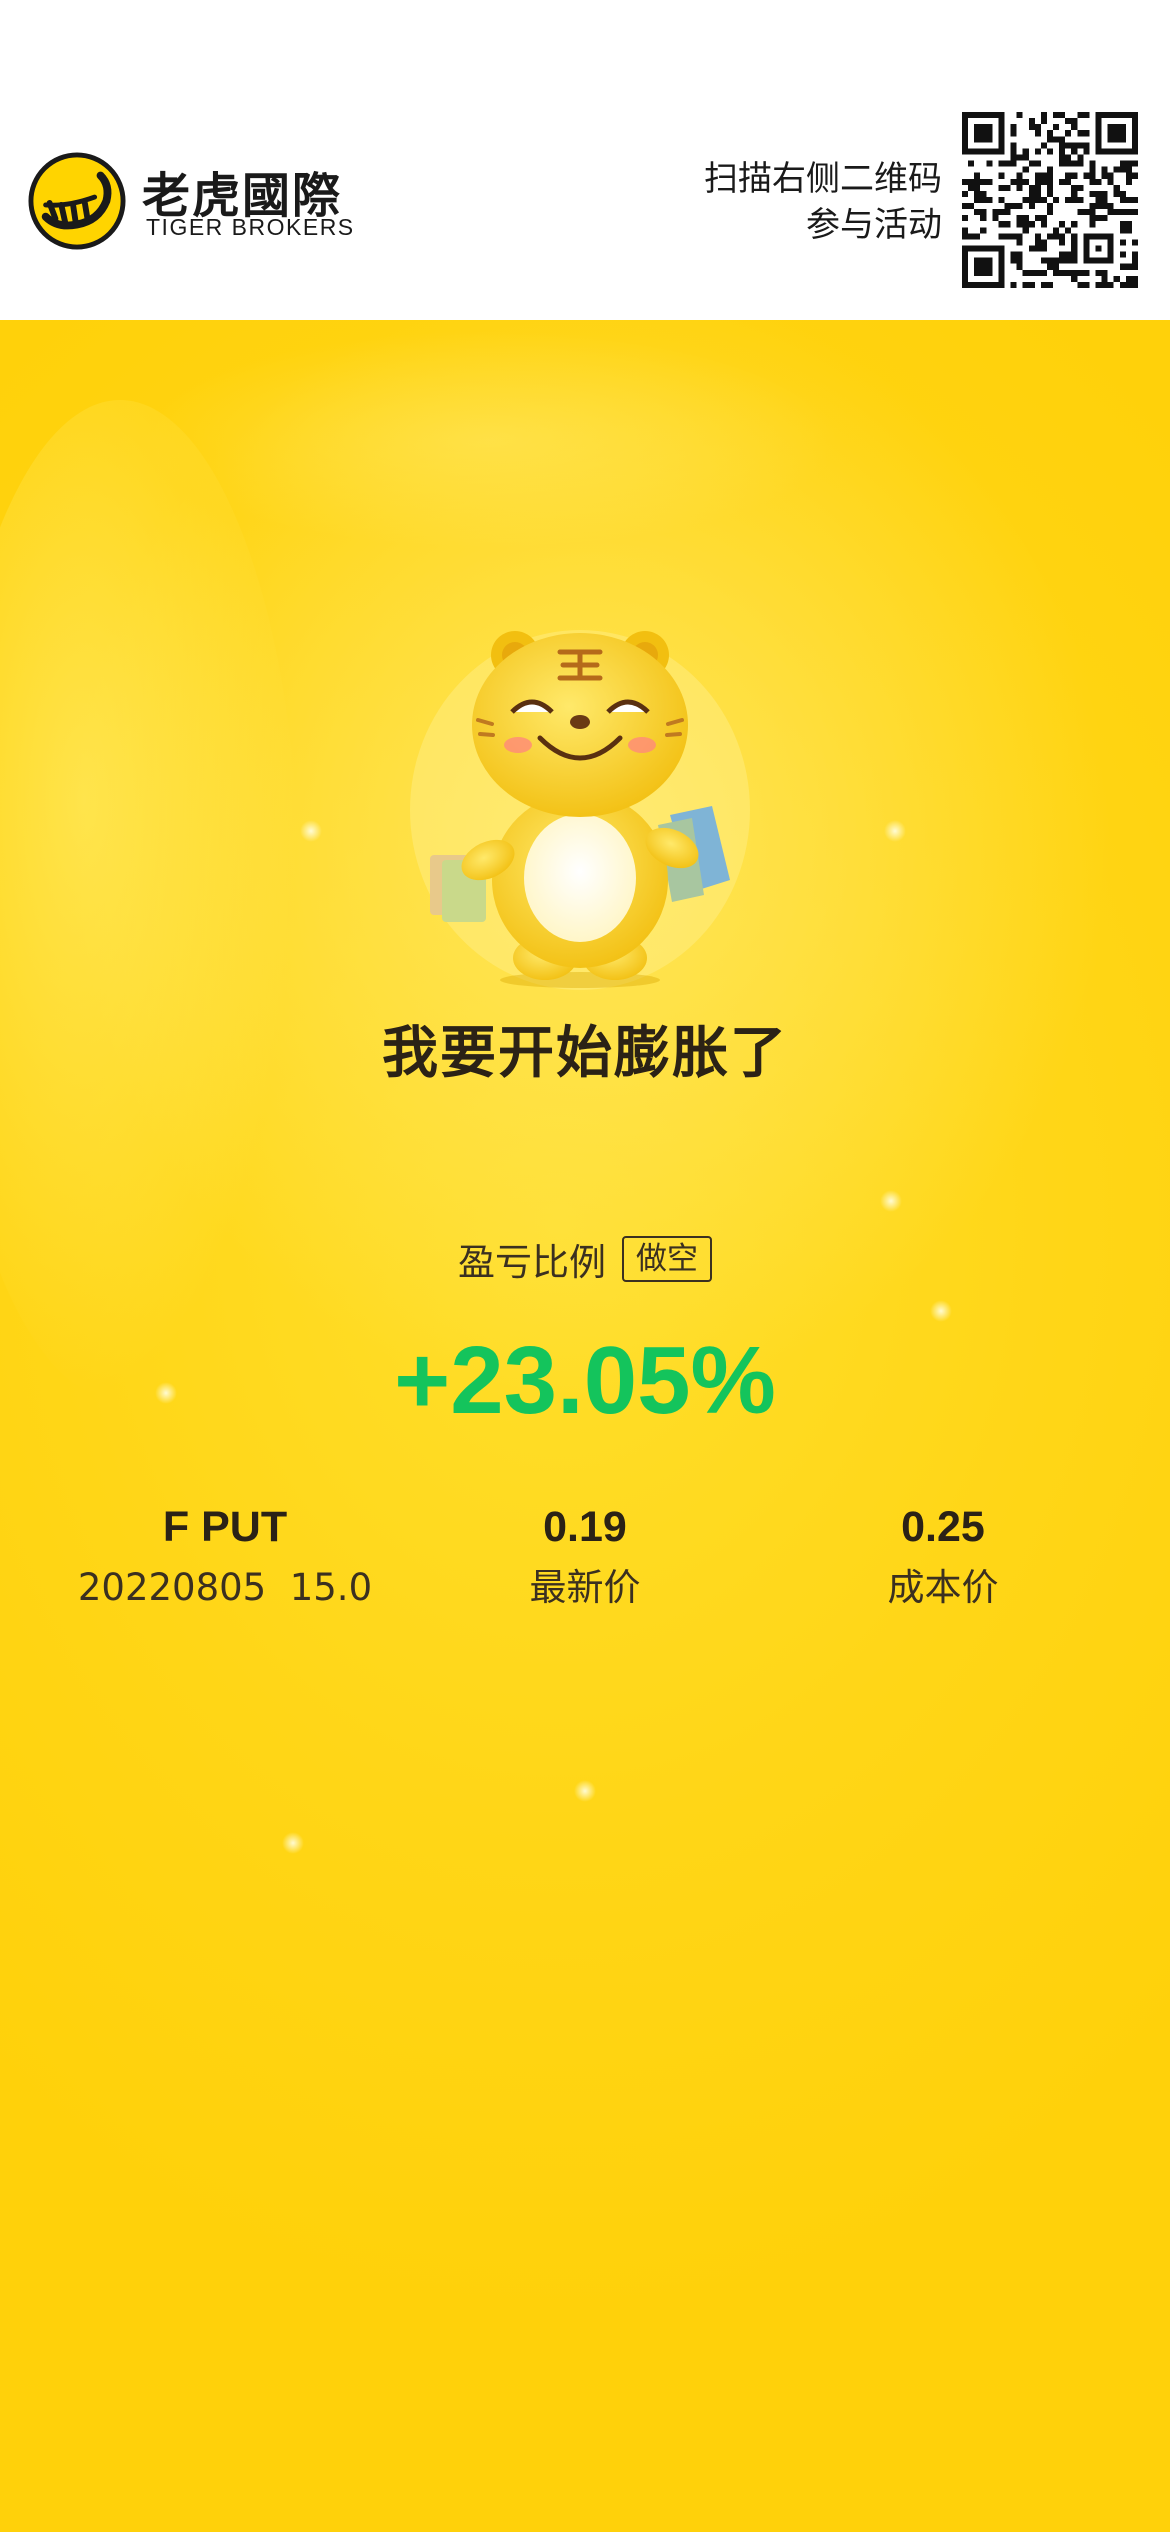  Describe the element at coordinates (1050, 200) in the screenshot. I see `qr-code-icon` at that location.